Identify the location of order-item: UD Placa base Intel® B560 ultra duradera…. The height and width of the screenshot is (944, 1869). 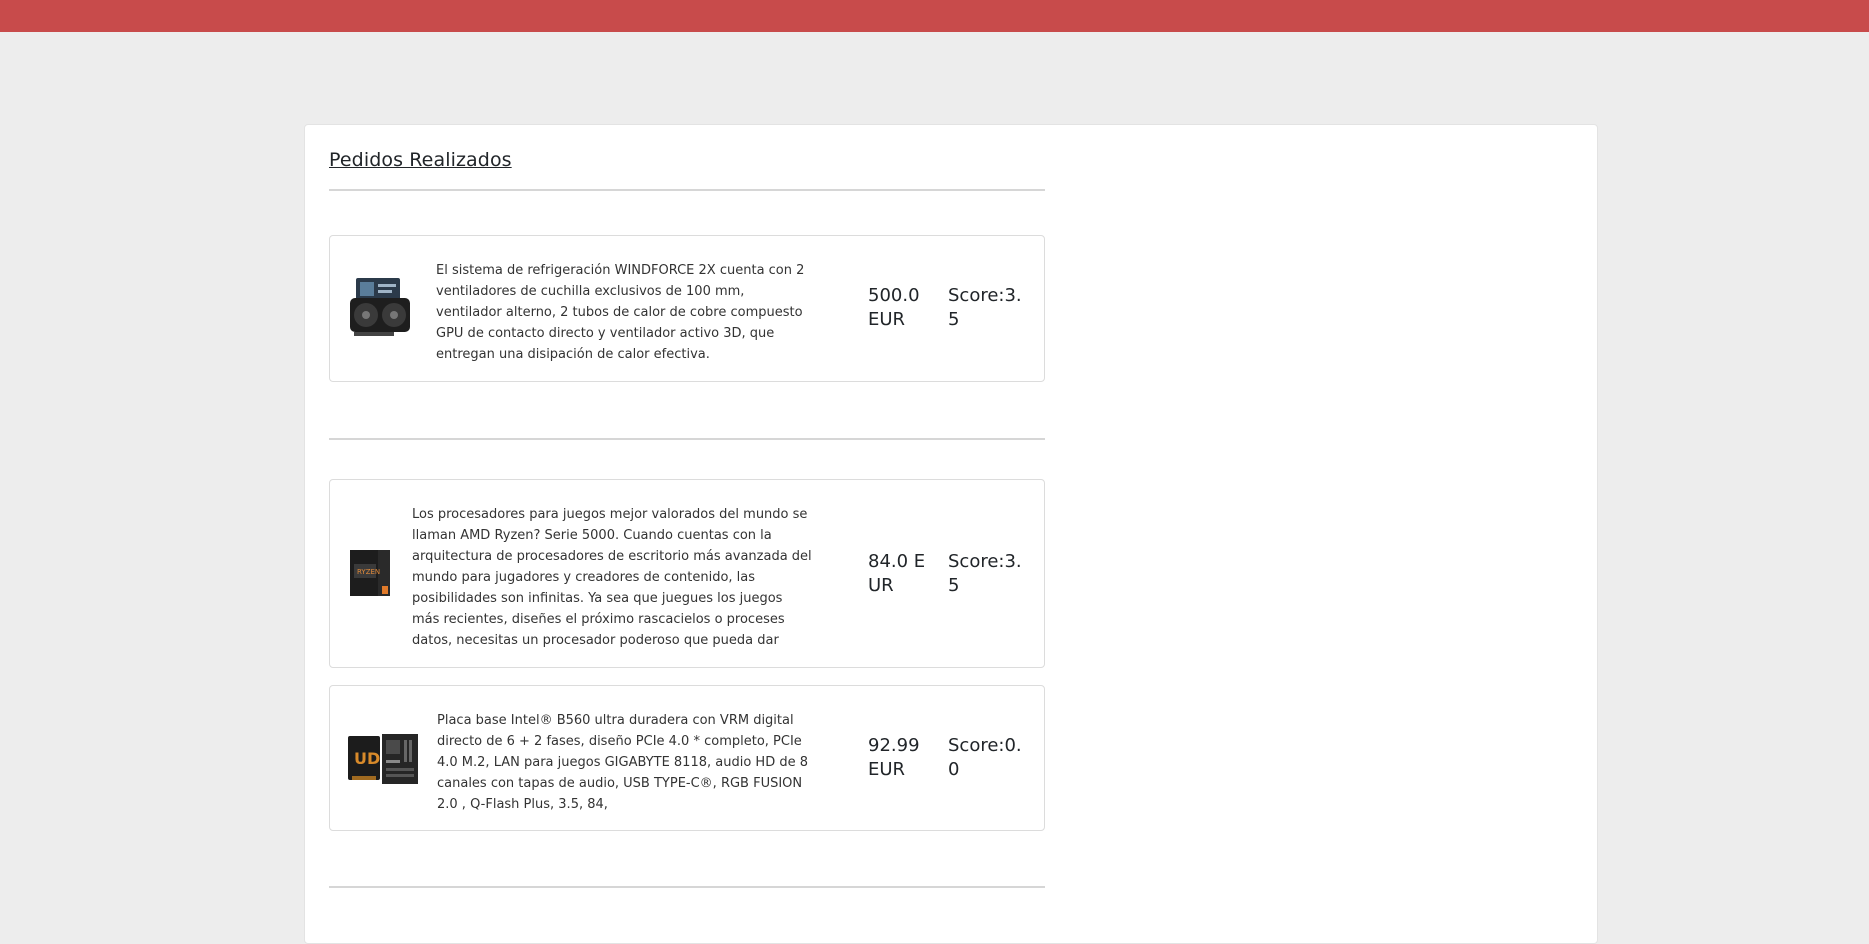
(687, 758).